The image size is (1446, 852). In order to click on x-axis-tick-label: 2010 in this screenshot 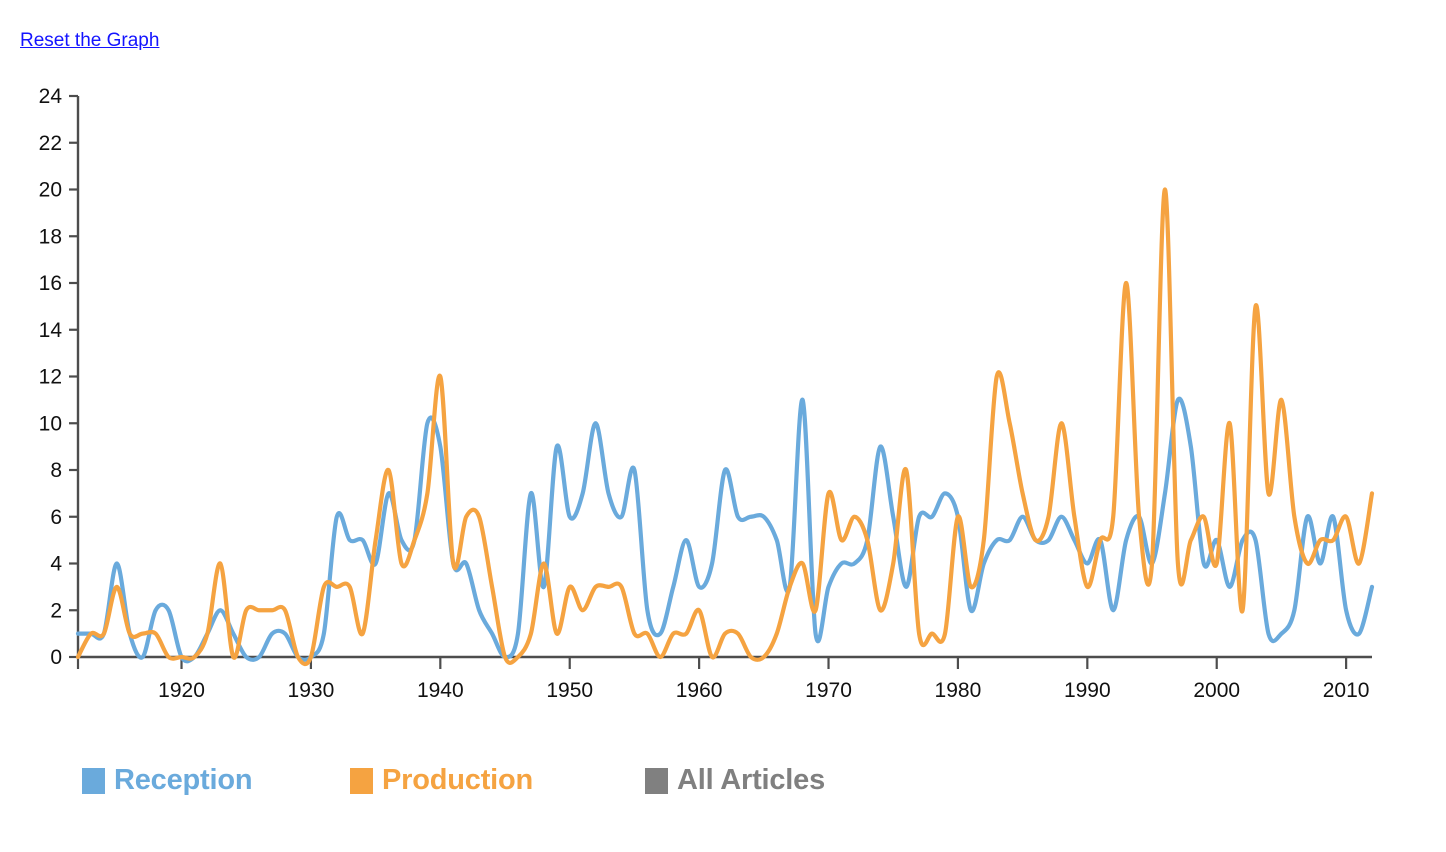, I will do `click(1346, 690)`.